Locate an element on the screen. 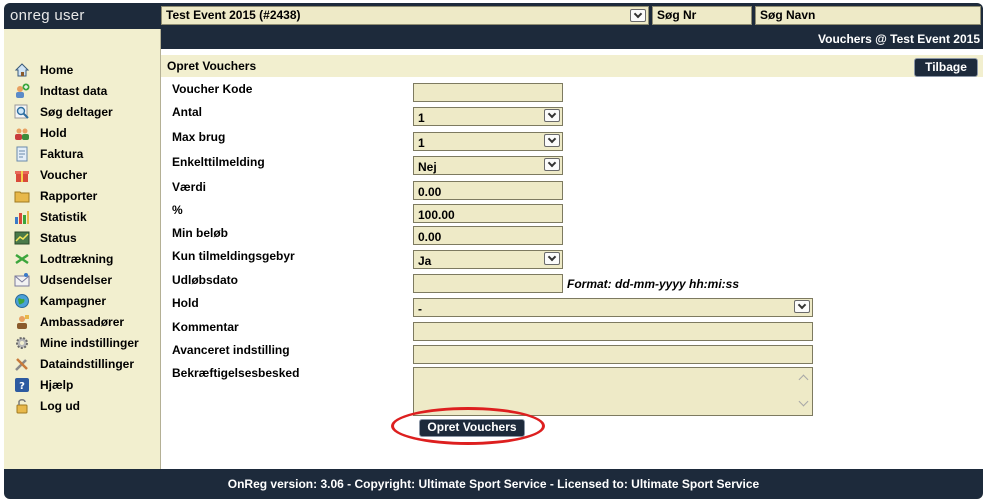  section-title: Opret Vouchers is located at coordinates (212, 66).